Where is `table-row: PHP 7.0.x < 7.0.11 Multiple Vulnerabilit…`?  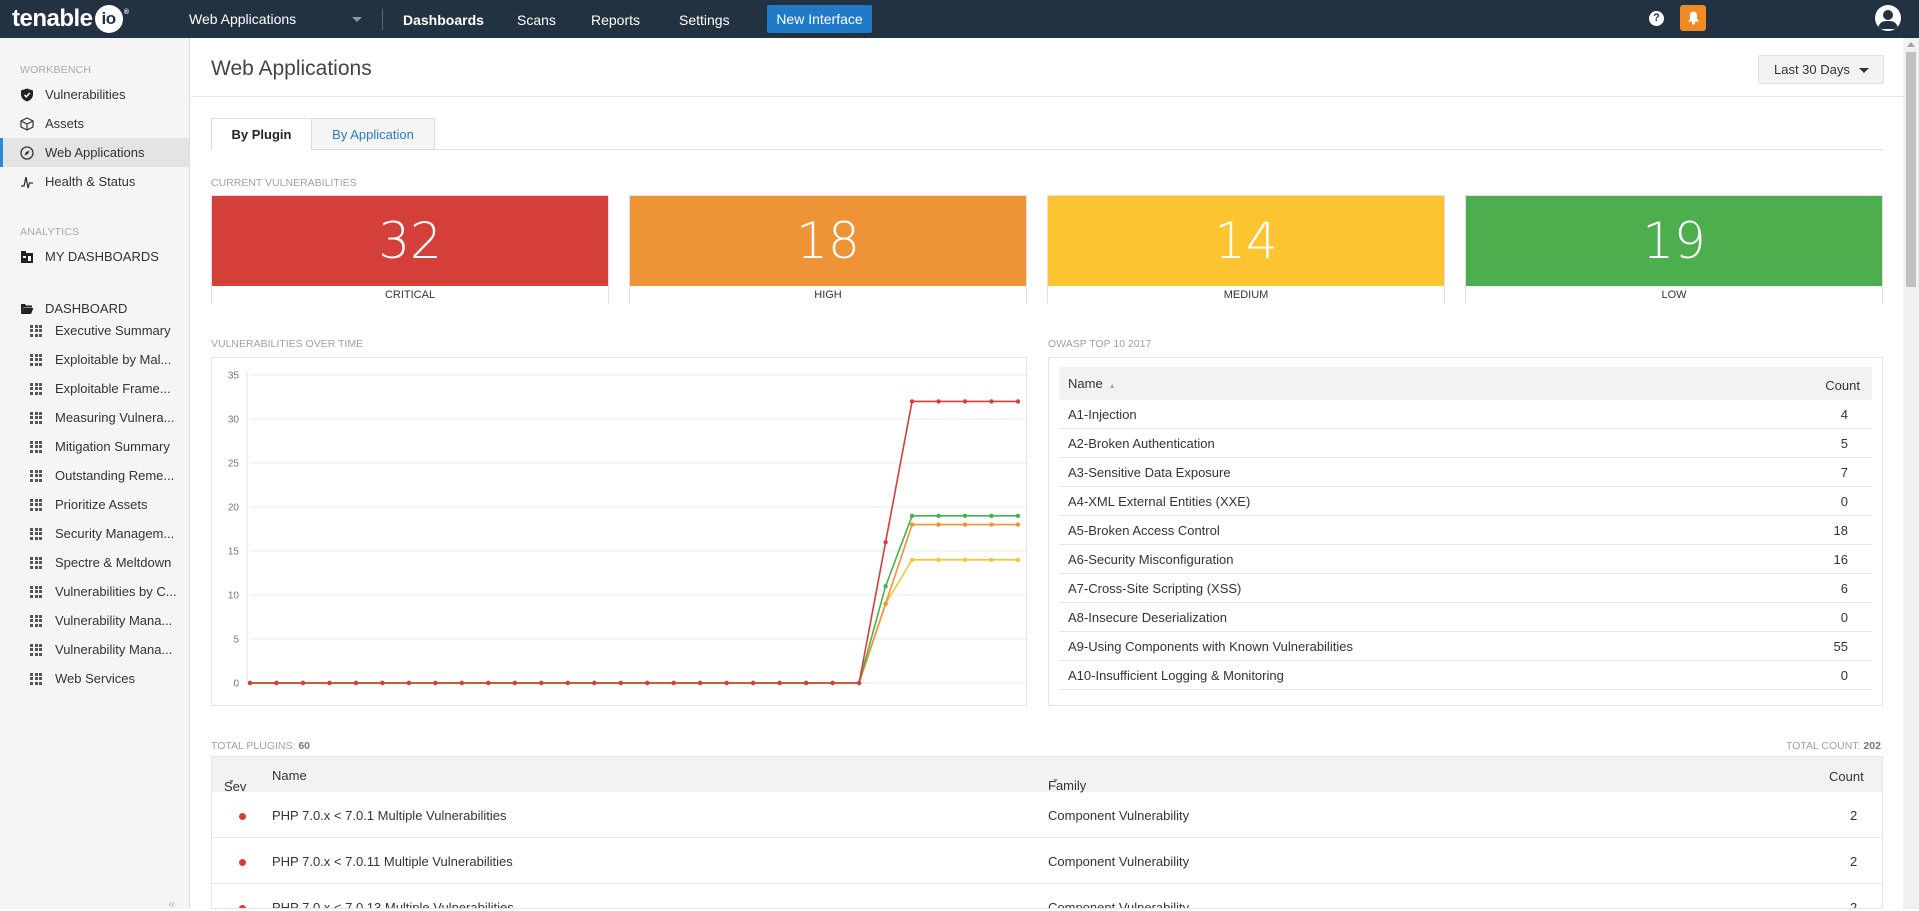
table-row: PHP 7.0.x < 7.0.11 Multiple Vulnerabilit… is located at coordinates (1047, 861).